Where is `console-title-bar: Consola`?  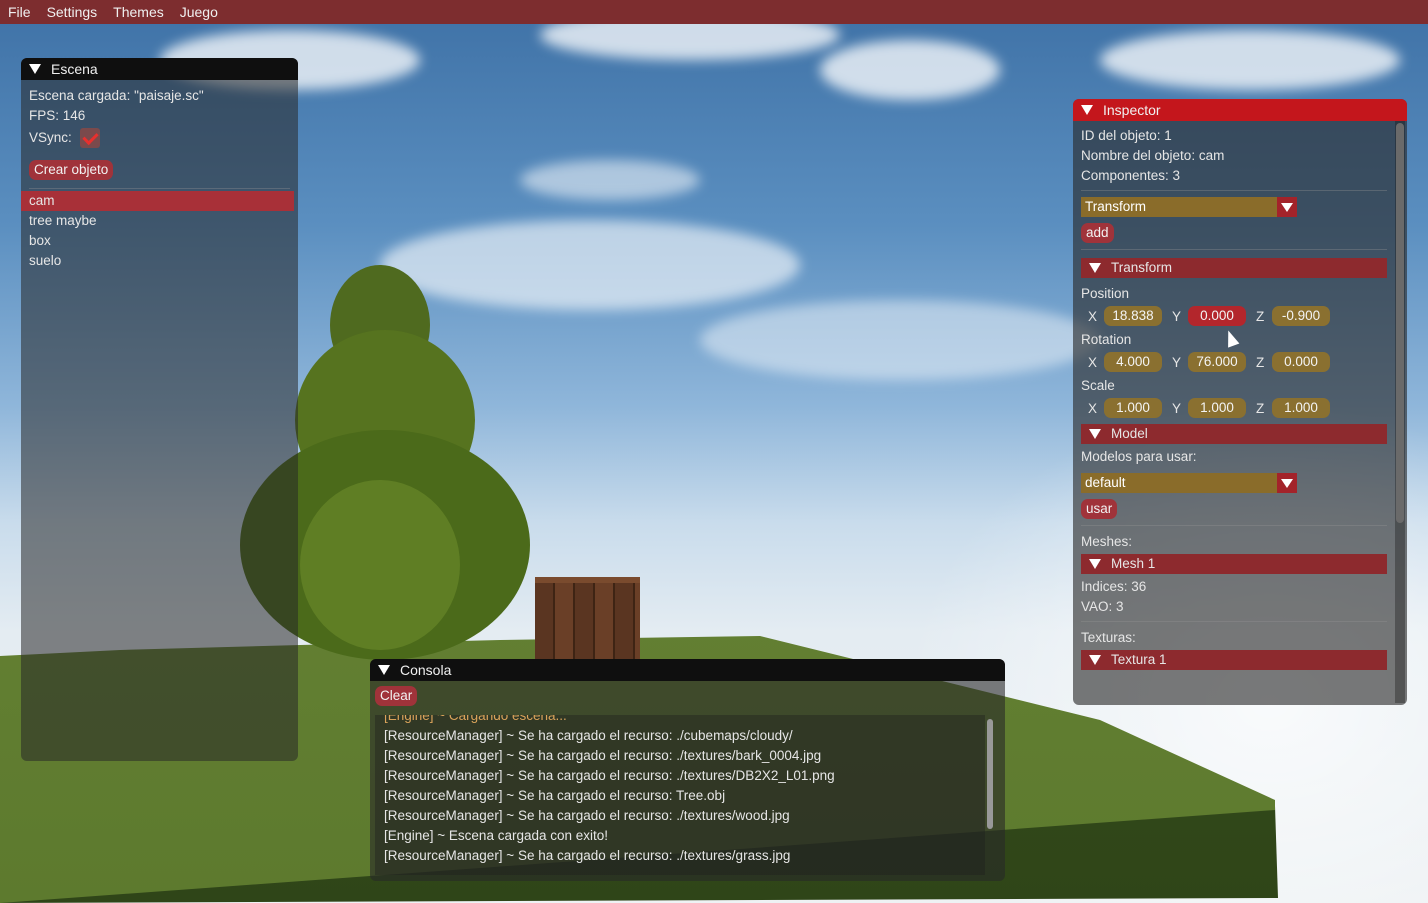 console-title-bar: Consola is located at coordinates (687, 670).